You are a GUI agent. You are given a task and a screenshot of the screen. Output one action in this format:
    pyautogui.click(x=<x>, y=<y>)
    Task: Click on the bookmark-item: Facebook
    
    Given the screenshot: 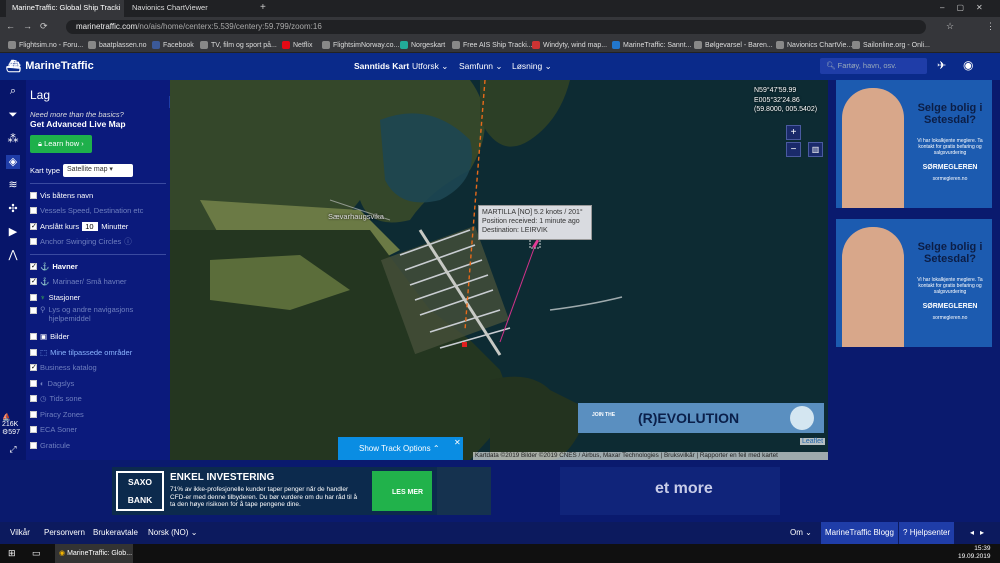 What is the action you would take?
    pyautogui.click(x=173, y=45)
    